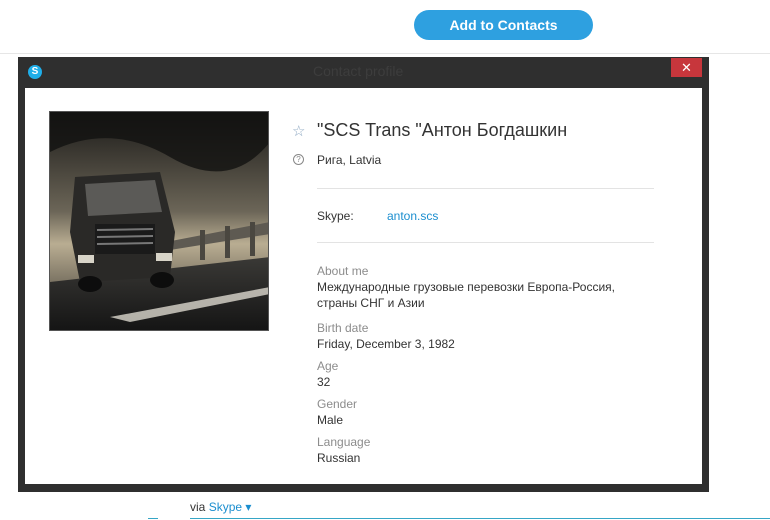  I want to click on add-to-contacts-button: Add to Contacts, so click(503, 25).